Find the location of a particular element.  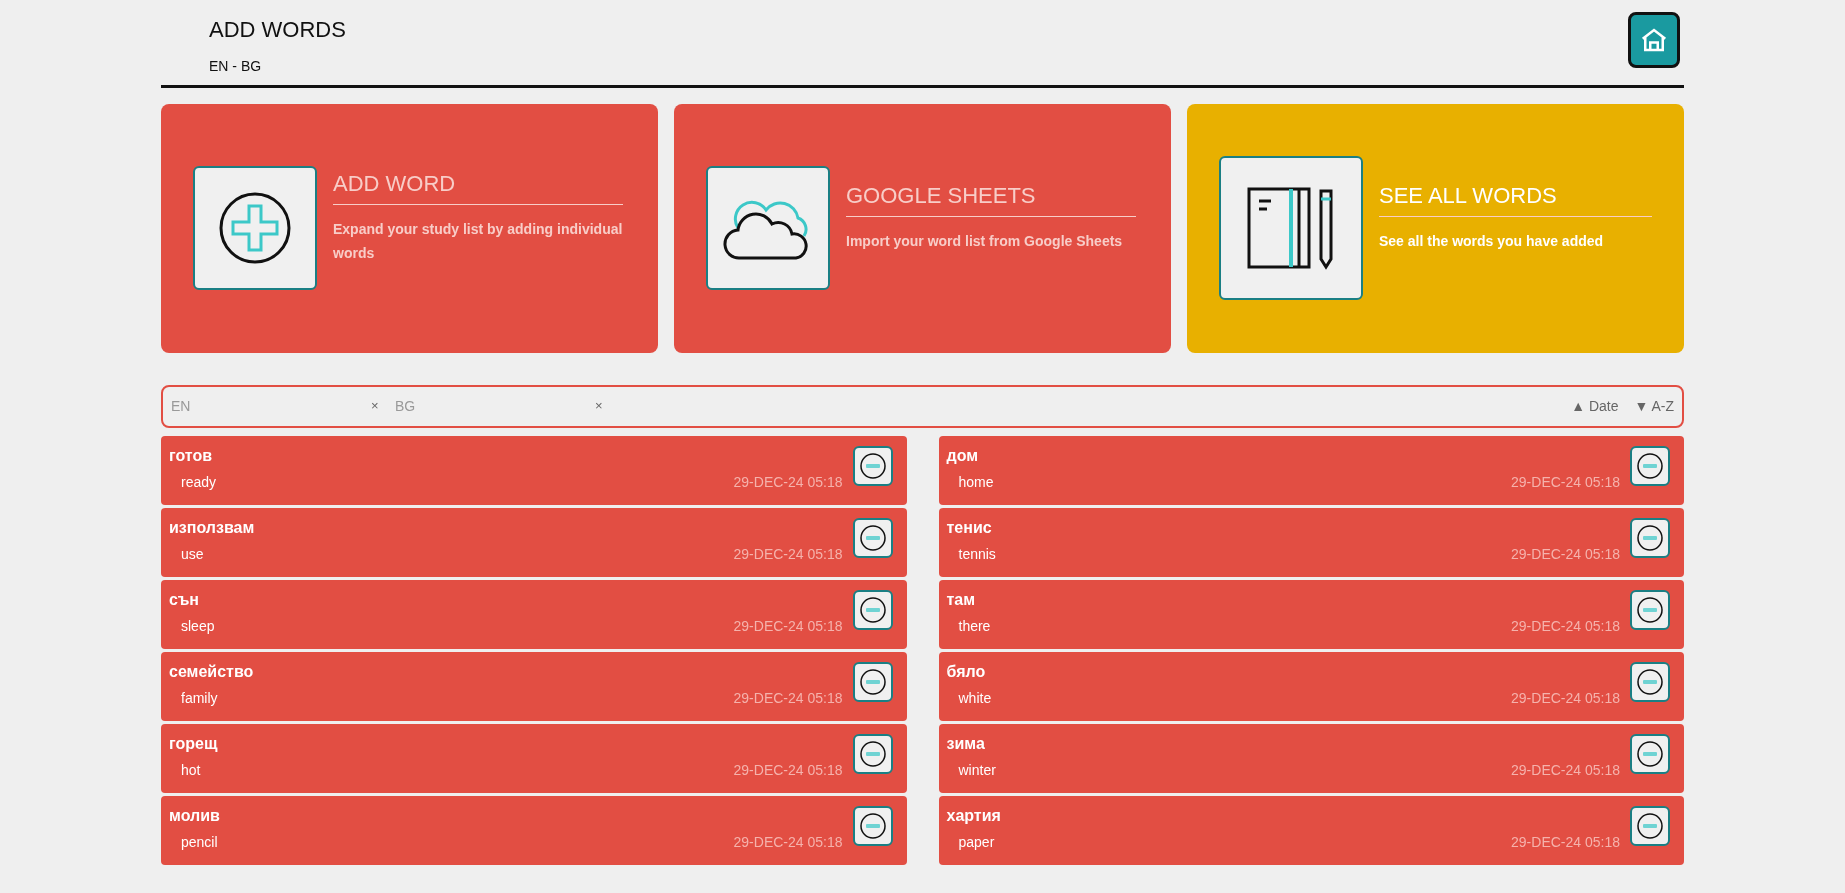

card-description: Import your word list from Google Sheets is located at coordinates (985, 241).